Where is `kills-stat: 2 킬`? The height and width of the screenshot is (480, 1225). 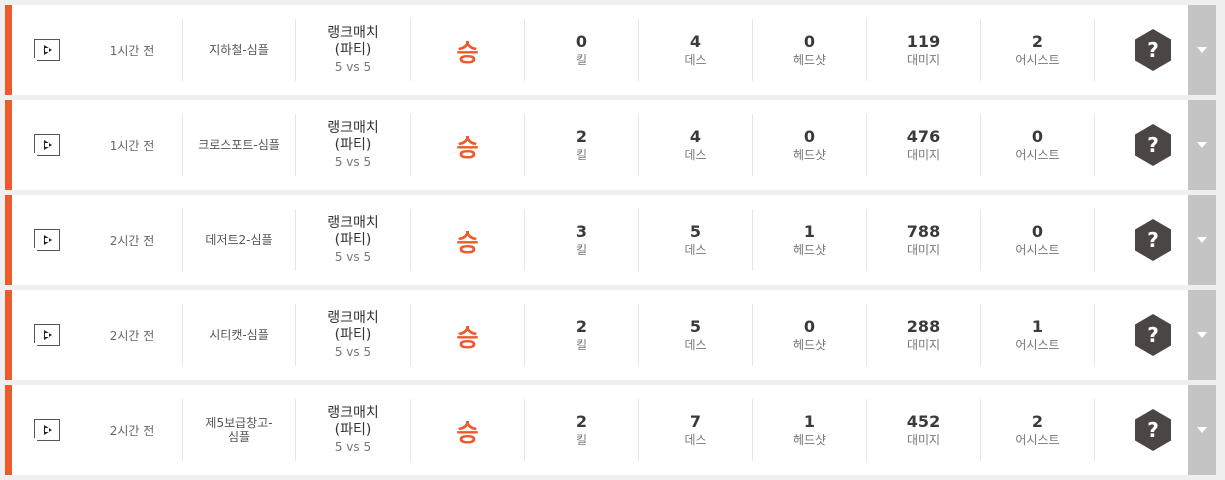 kills-stat: 2 킬 is located at coordinates (582, 145).